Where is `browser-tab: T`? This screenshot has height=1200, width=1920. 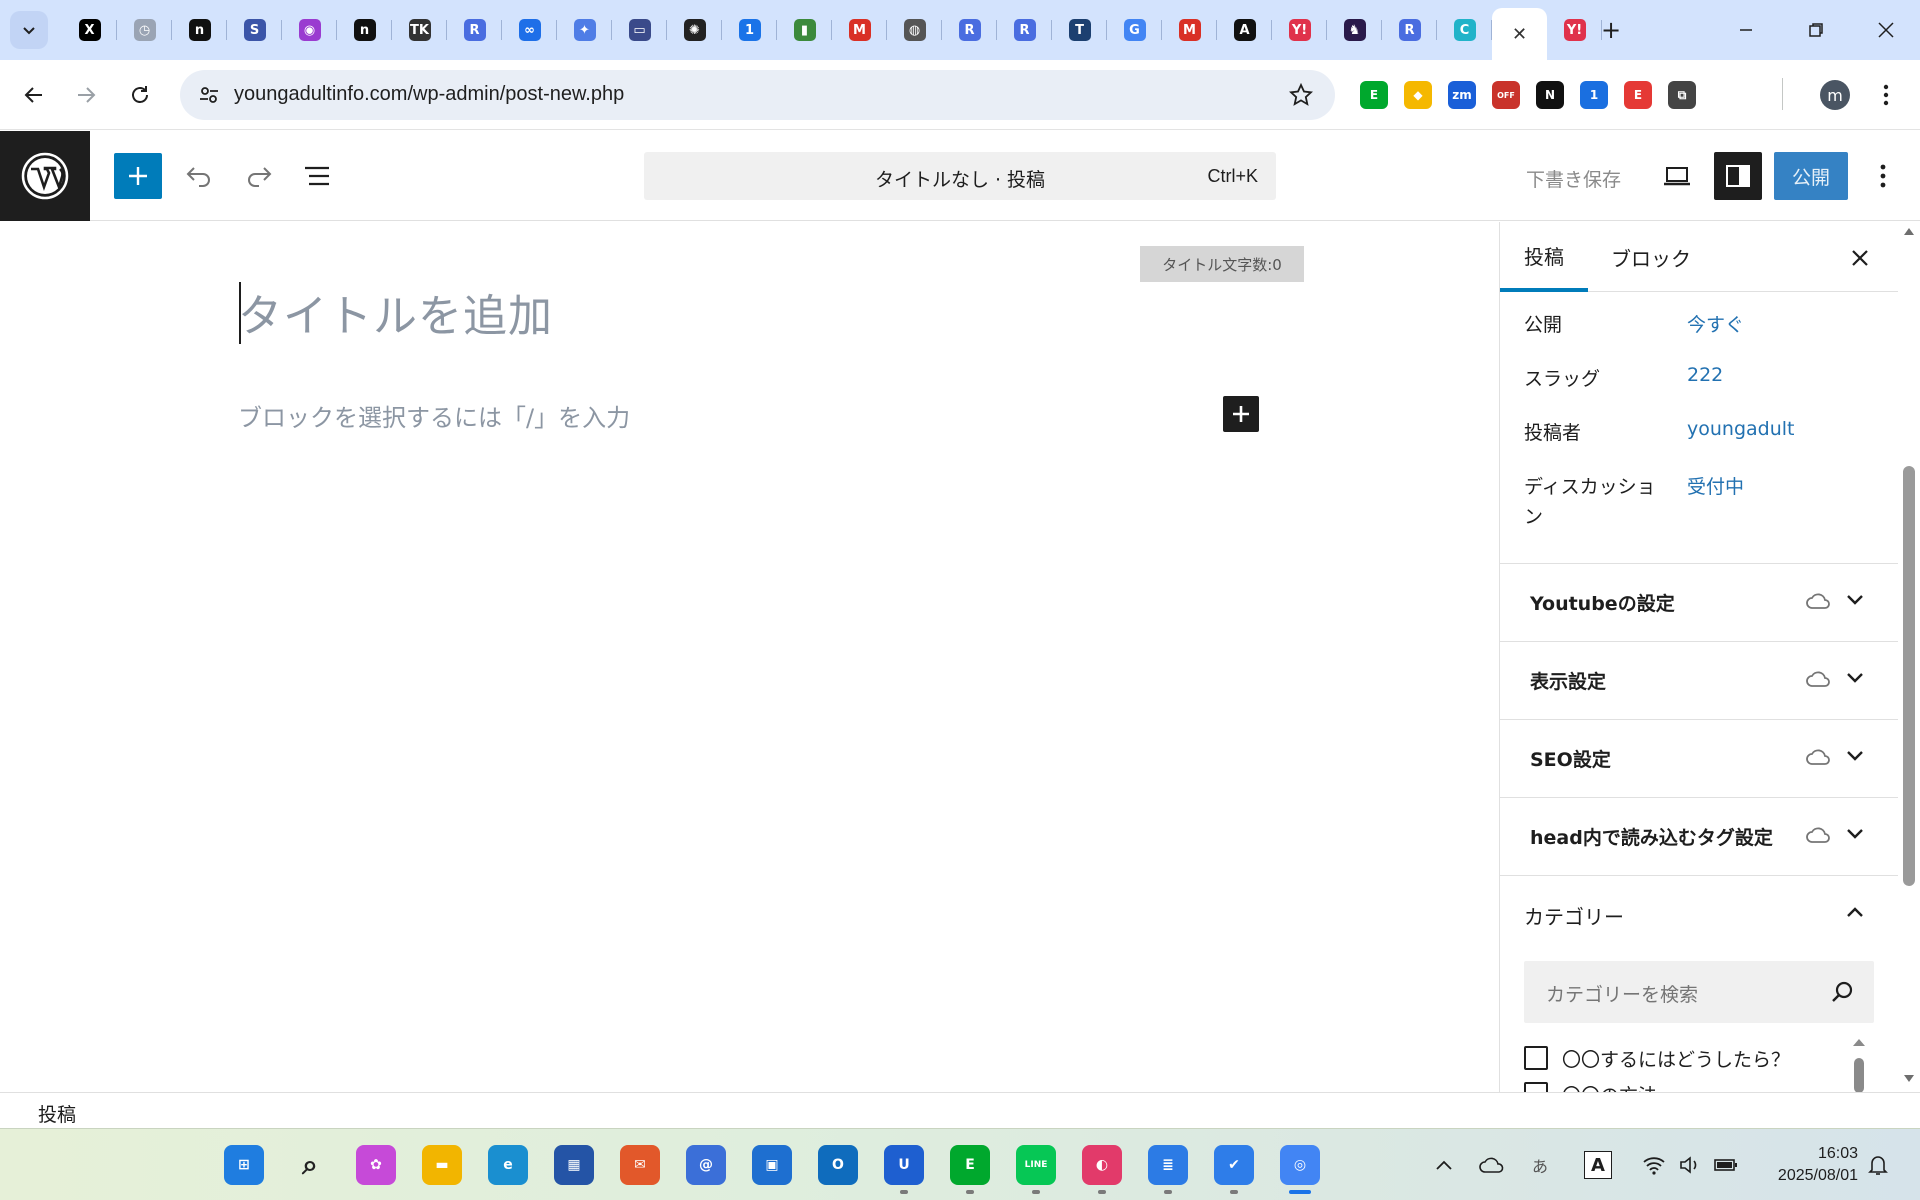
browser-tab: T is located at coordinates (1079, 30).